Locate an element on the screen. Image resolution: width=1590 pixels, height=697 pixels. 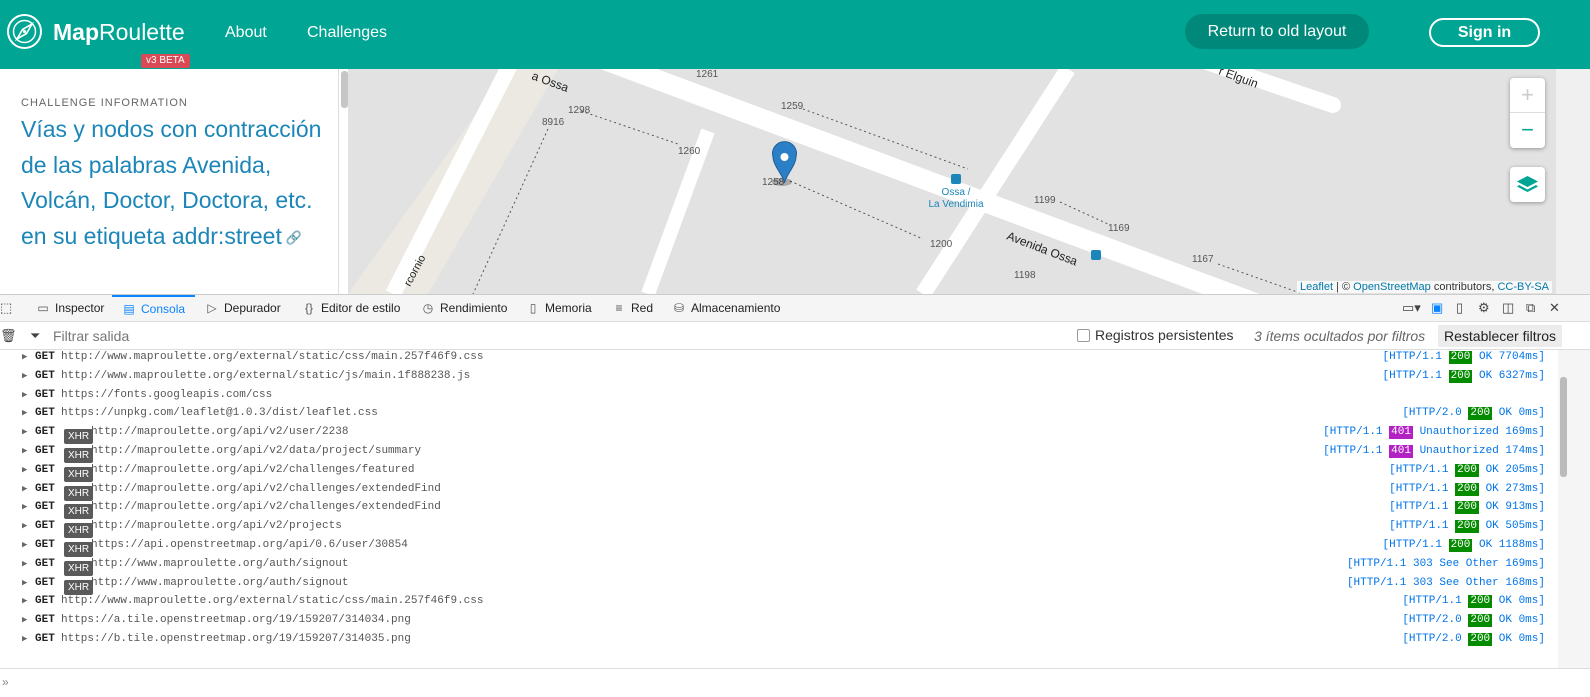
osm-link: OpenStreetMap is located at coordinates (1392, 287).